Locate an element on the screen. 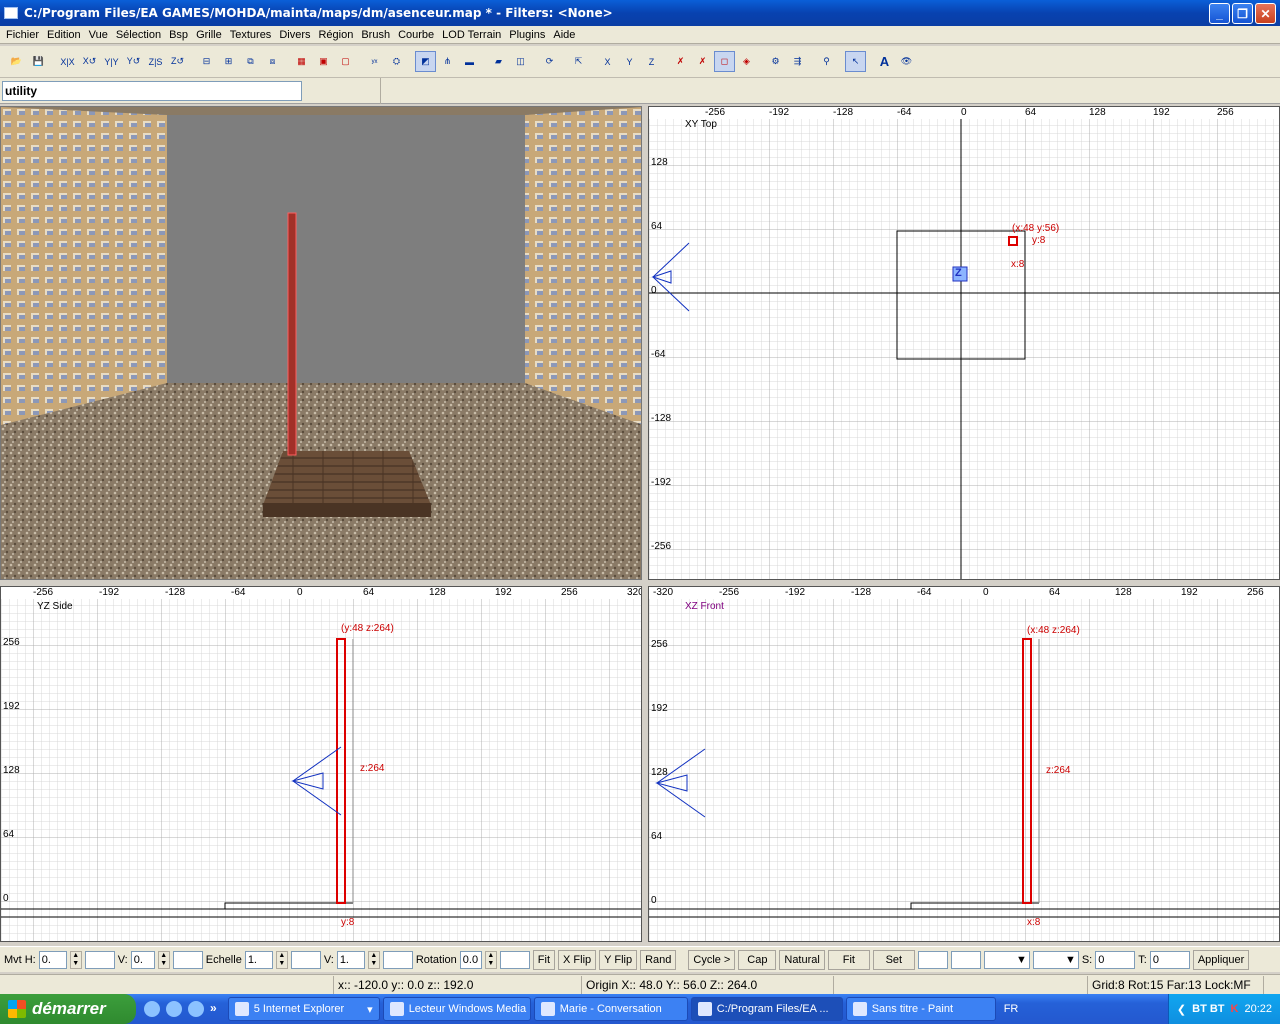 This screenshot has height=1024, width=1280. tray-bt-icons: BT BT is located at coordinates (1208, 1009).